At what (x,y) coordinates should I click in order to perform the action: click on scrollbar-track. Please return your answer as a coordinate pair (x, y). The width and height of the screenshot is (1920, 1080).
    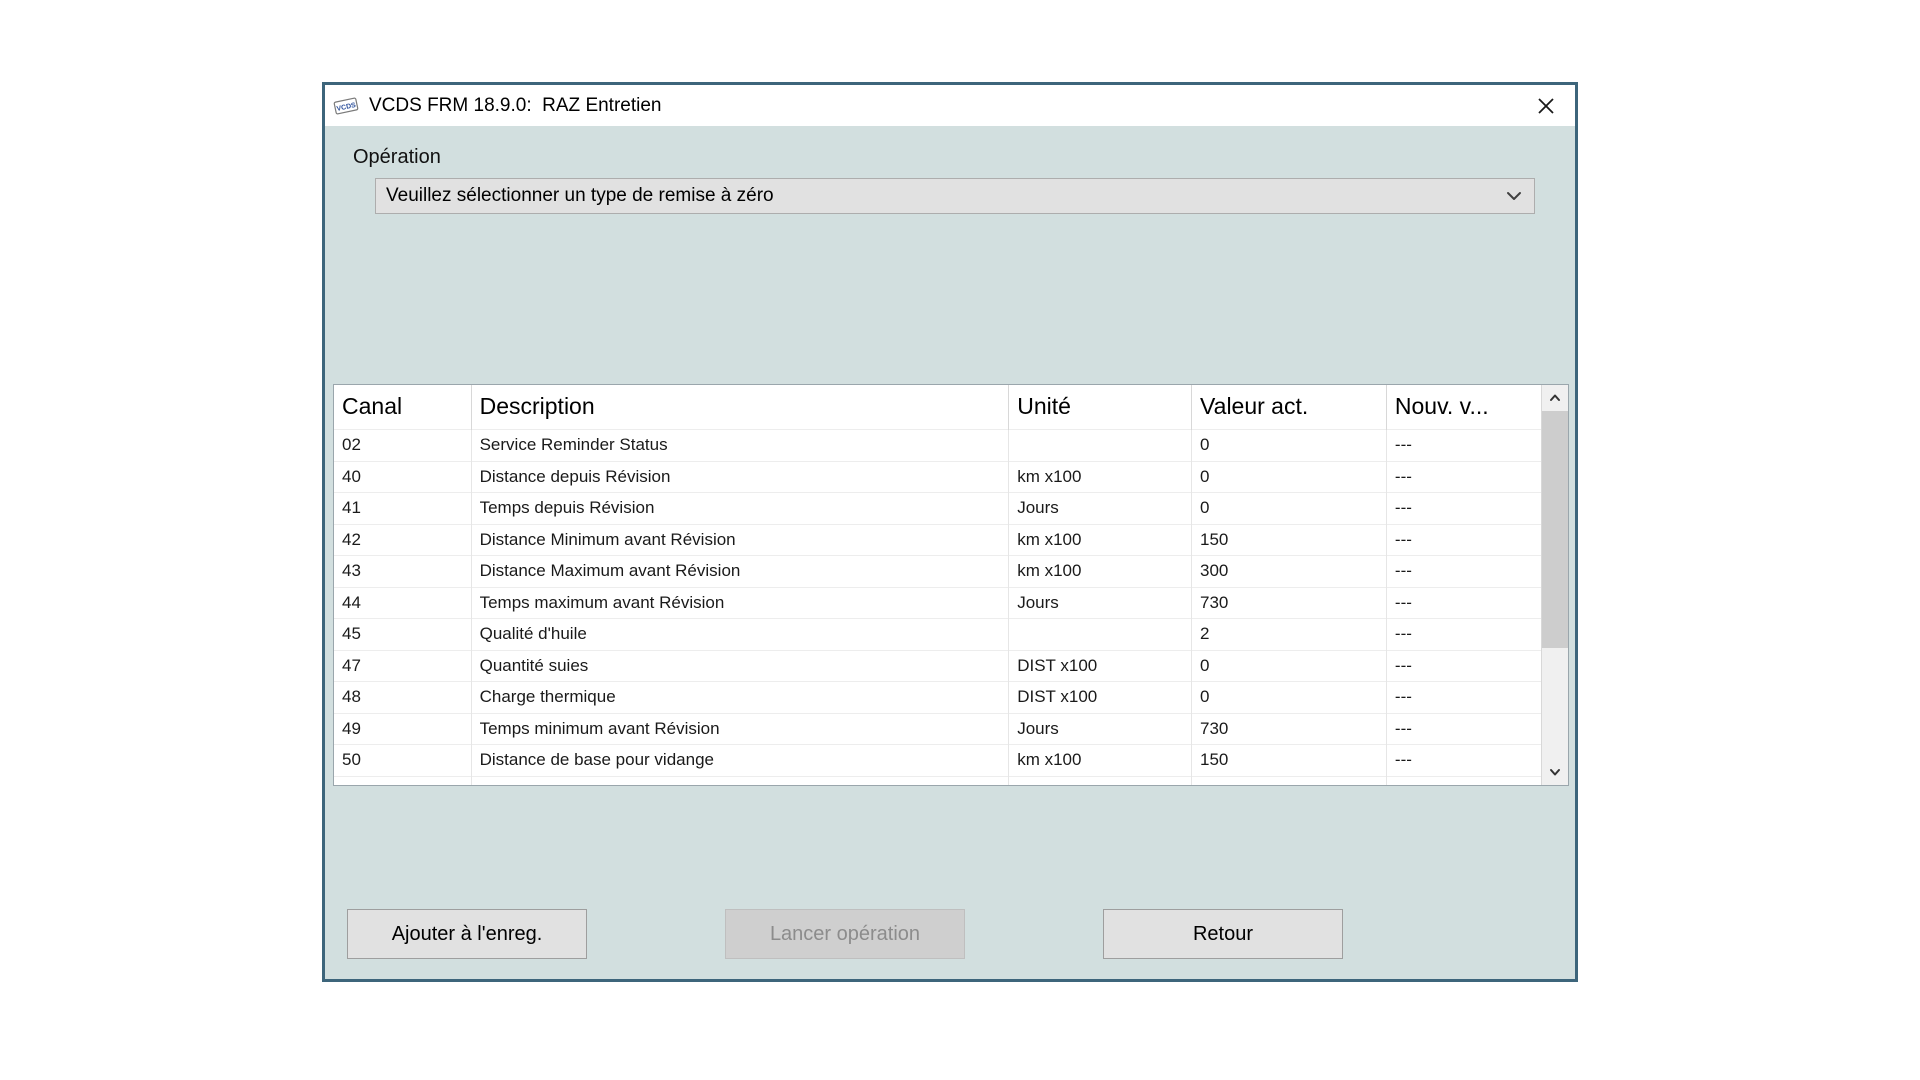
    Looking at the image, I should click on (1555, 585).